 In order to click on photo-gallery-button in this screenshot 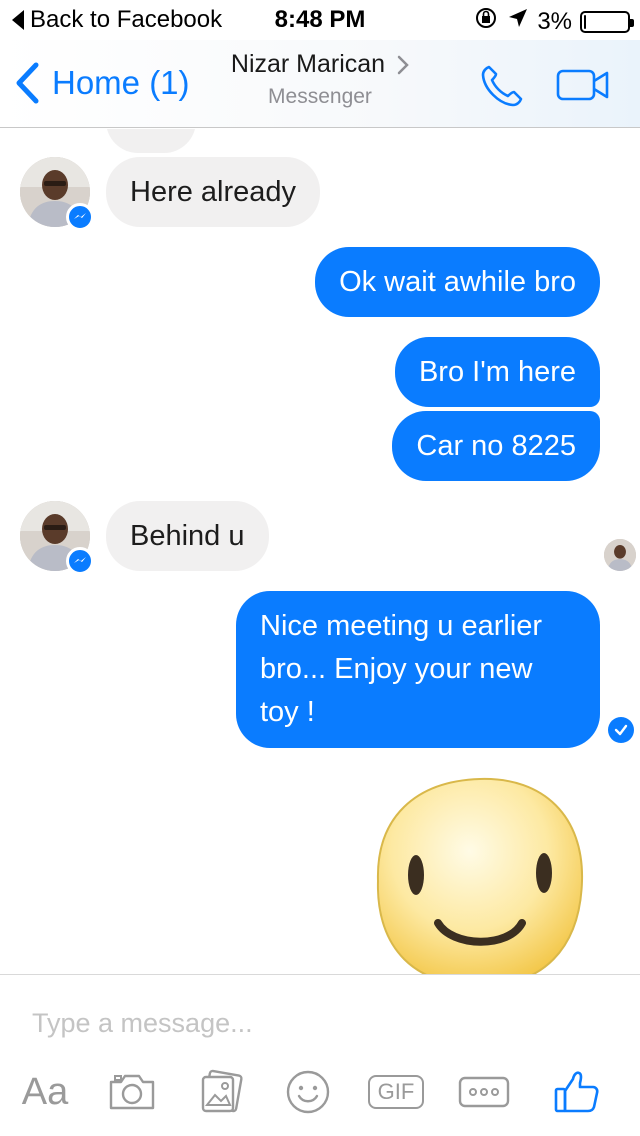, I will do `click(222, 1092)`.